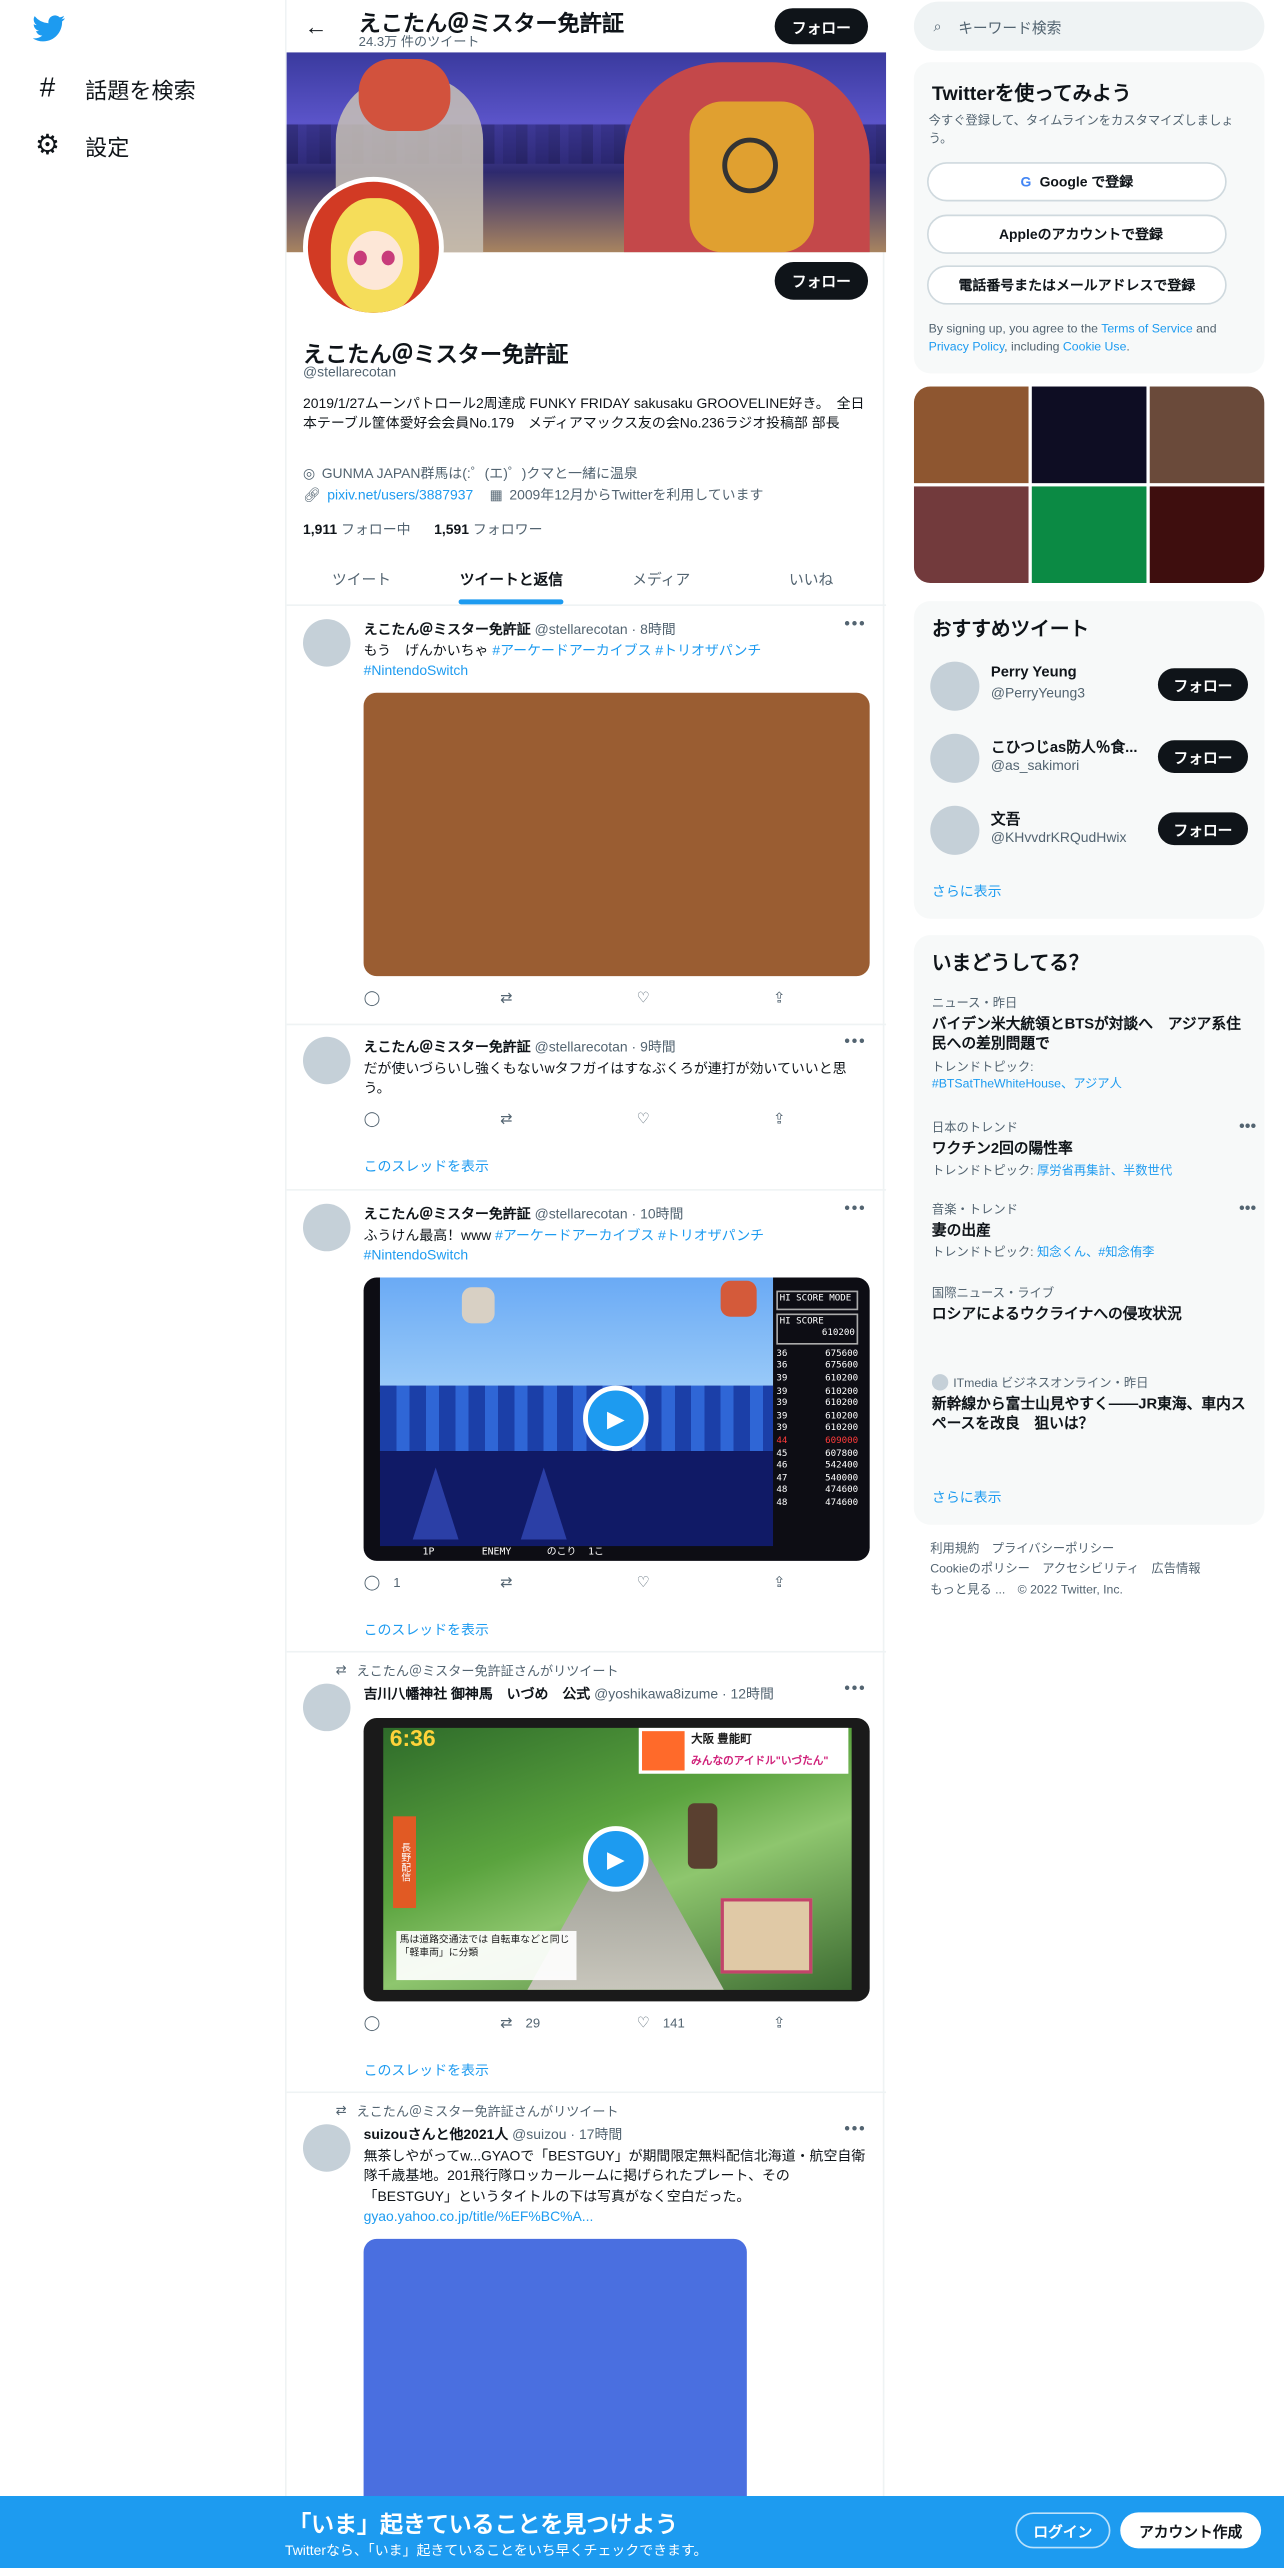  I want to click on trend-item: 音楽・トレンド 妻の出産 トレンドトピック: 知念くん、#知念侑李 •••, so click(1094, 1231).